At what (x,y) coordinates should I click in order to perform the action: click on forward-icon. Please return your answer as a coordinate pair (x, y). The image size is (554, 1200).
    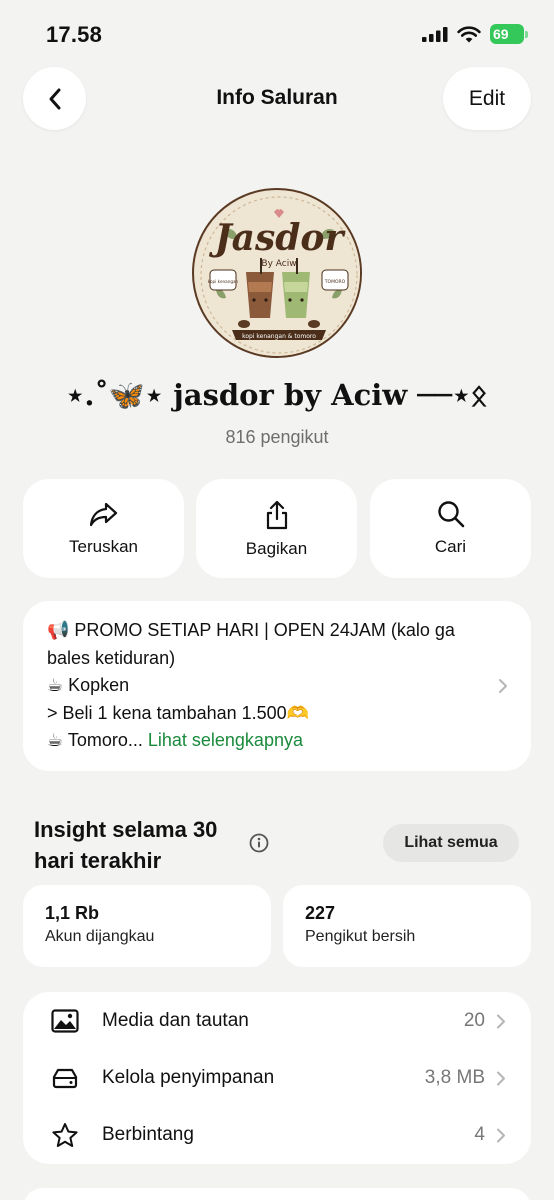
    Looking at the image, I should click on (103, 514).